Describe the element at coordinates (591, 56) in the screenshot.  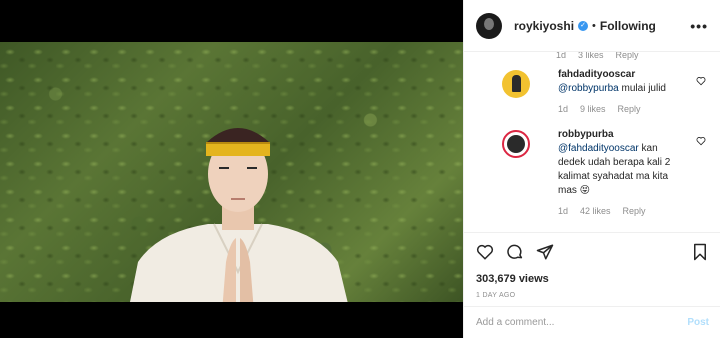
I see `comment-likes: 3 likes` at that location.